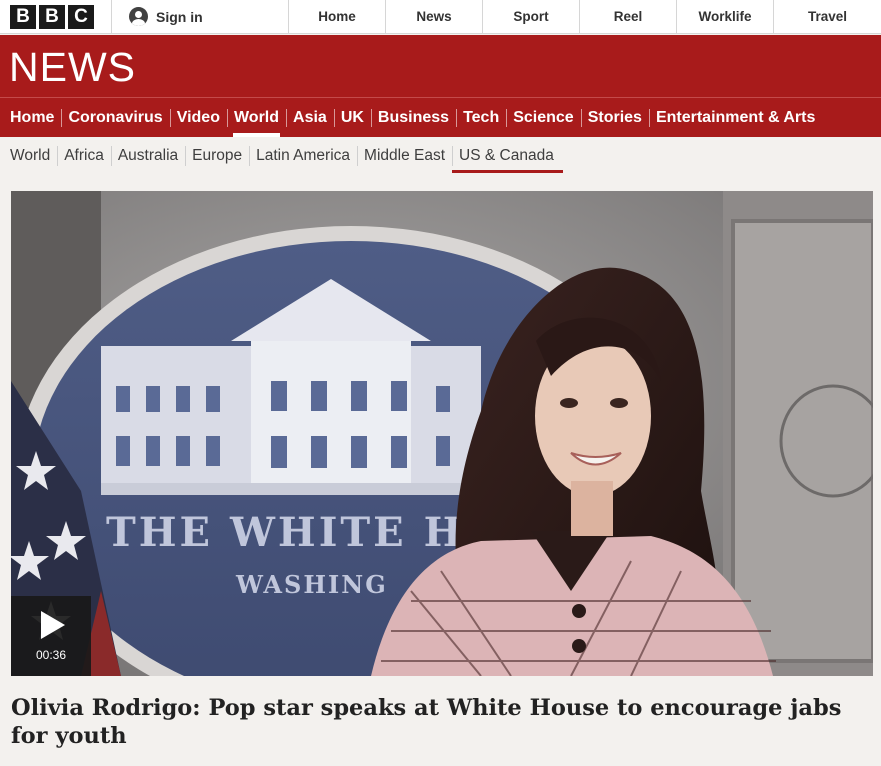  I want to click on main-nav-uk: UK, so click(352, 118).